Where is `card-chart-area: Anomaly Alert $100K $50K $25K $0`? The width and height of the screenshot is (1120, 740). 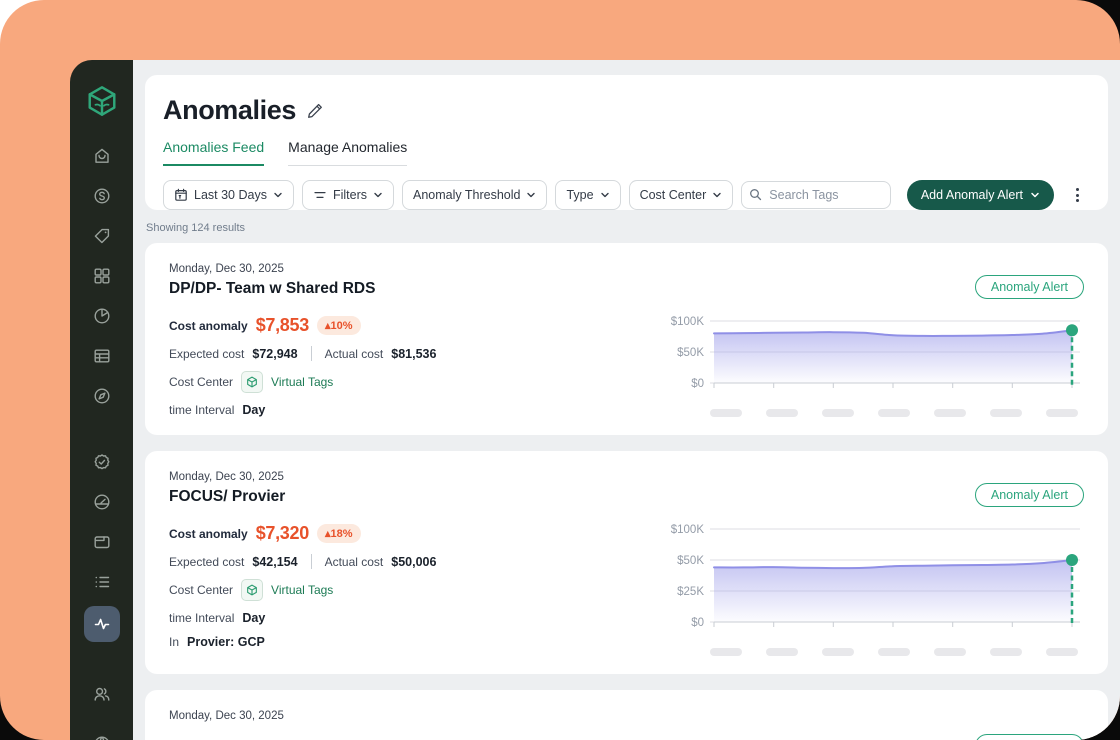
card-chart-area: Anomaly Alert $100K $50K $25K $0 is located at coordinates (874, 563).